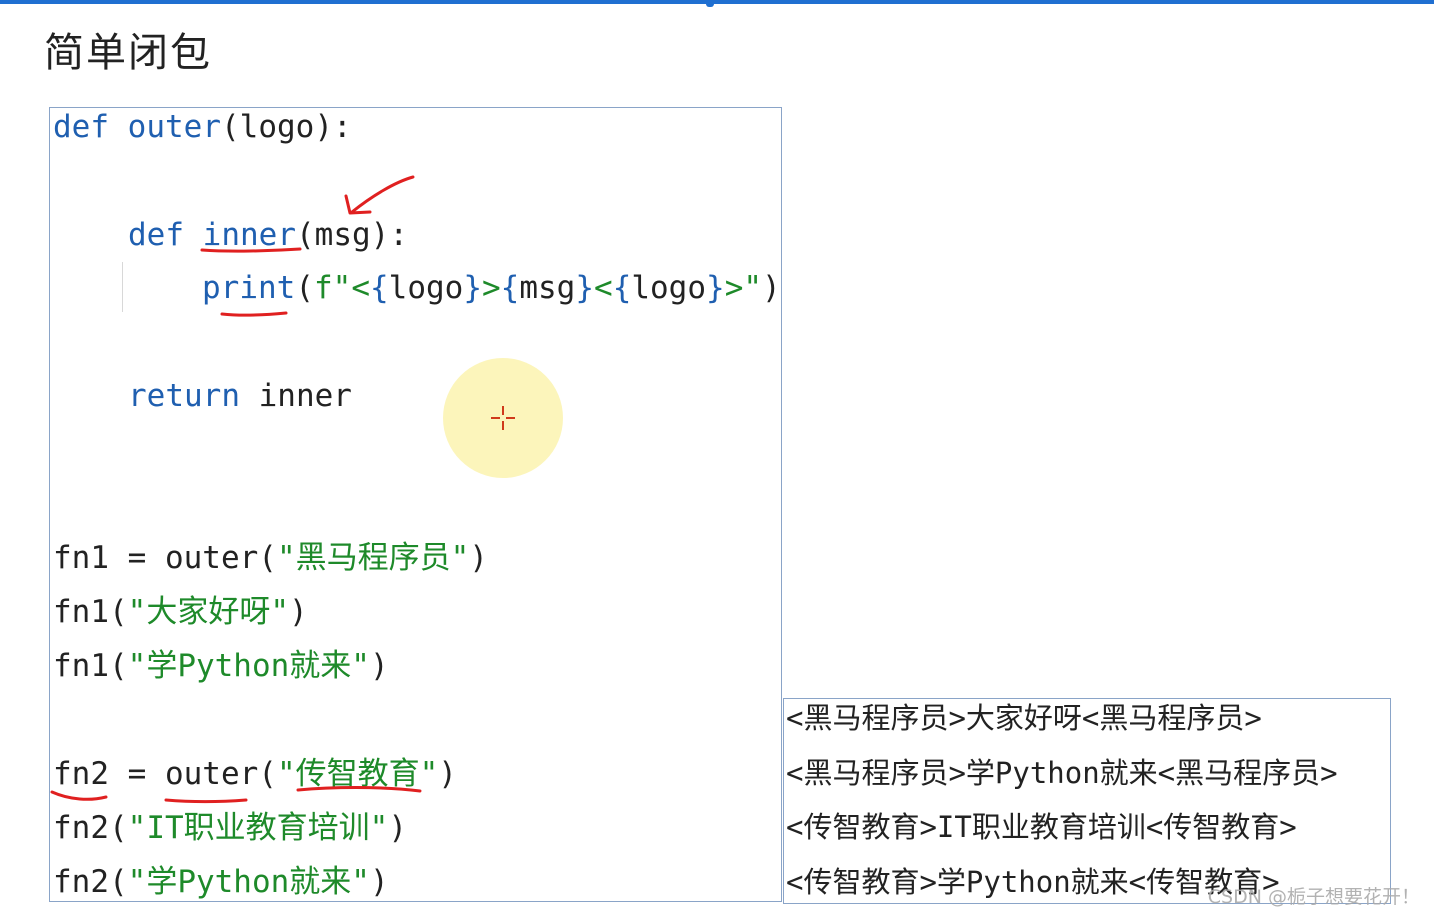 The image size is (1434, 917). Describe the element at coordinates (710, 3) in the screenshot. I see `top-accent-marker` at that location.